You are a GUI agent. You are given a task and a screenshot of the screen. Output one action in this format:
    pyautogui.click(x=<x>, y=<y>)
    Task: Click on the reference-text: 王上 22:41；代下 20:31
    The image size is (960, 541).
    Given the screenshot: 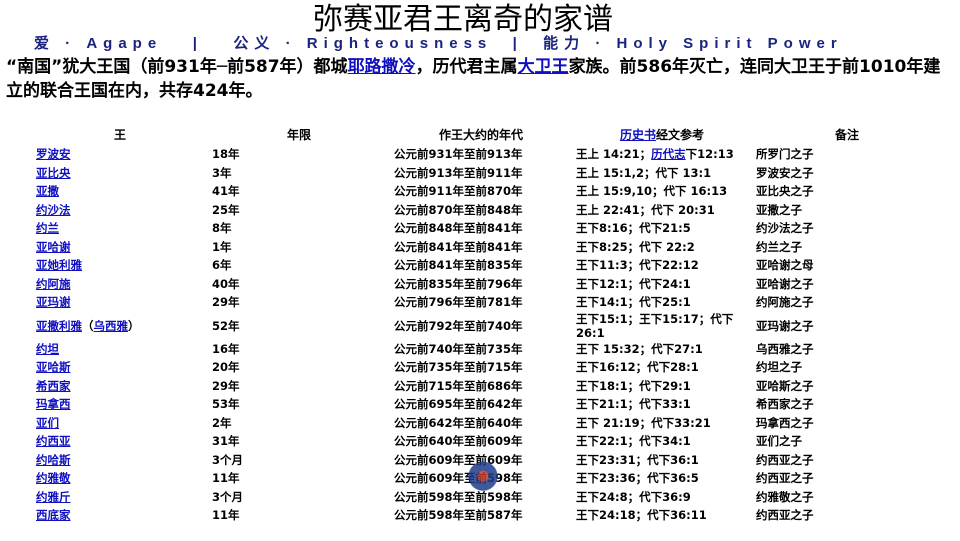 What is the action you would take?
    pyautogui.click(x=645, y=209)
    